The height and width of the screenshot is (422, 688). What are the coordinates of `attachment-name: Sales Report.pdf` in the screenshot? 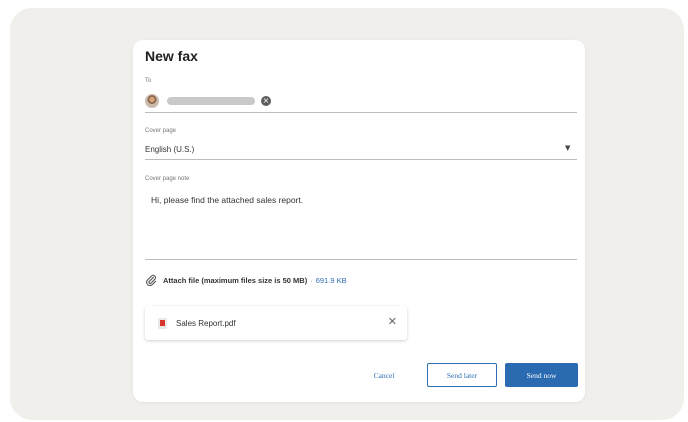 It's located at (206, 323).